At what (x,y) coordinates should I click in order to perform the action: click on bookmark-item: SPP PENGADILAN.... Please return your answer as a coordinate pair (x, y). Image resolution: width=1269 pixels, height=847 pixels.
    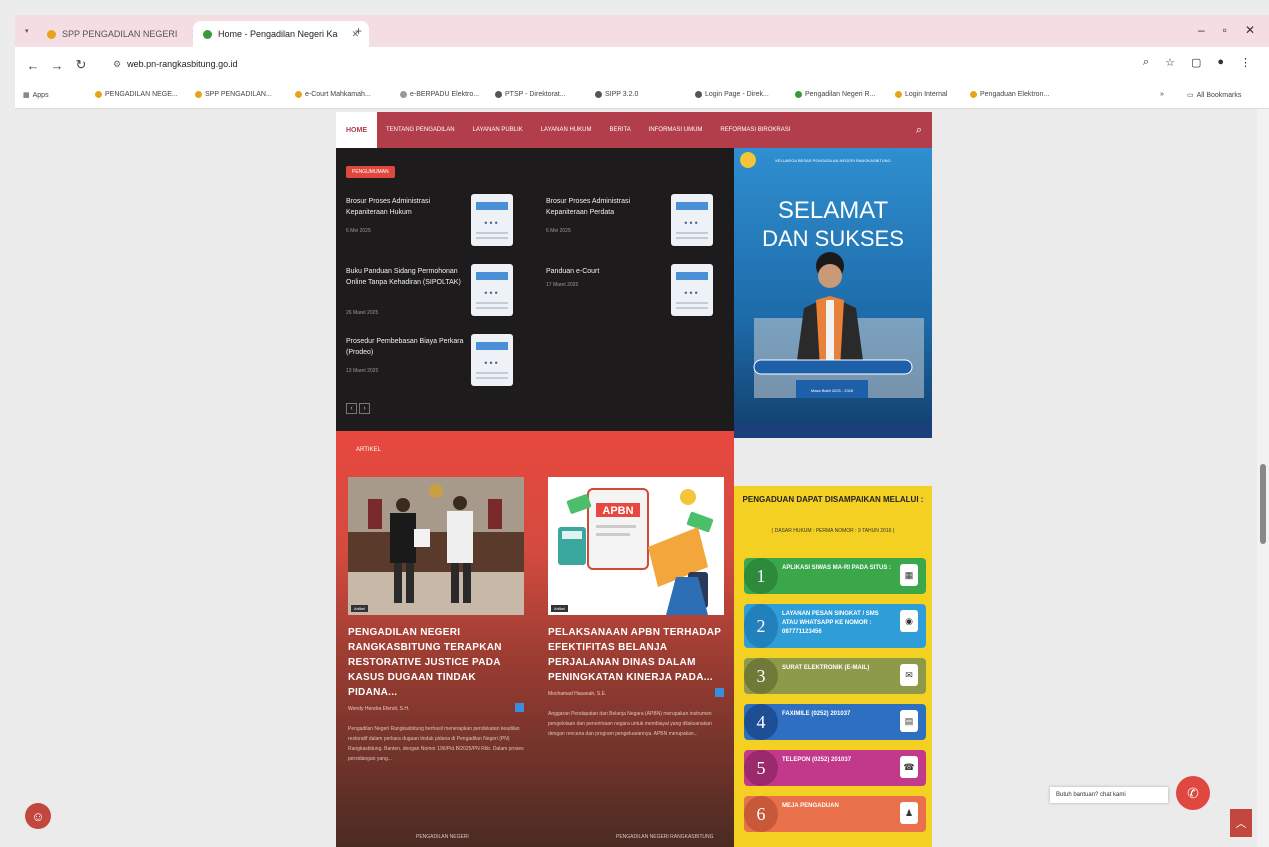
    Looking at the image, I should click on (233, 94).